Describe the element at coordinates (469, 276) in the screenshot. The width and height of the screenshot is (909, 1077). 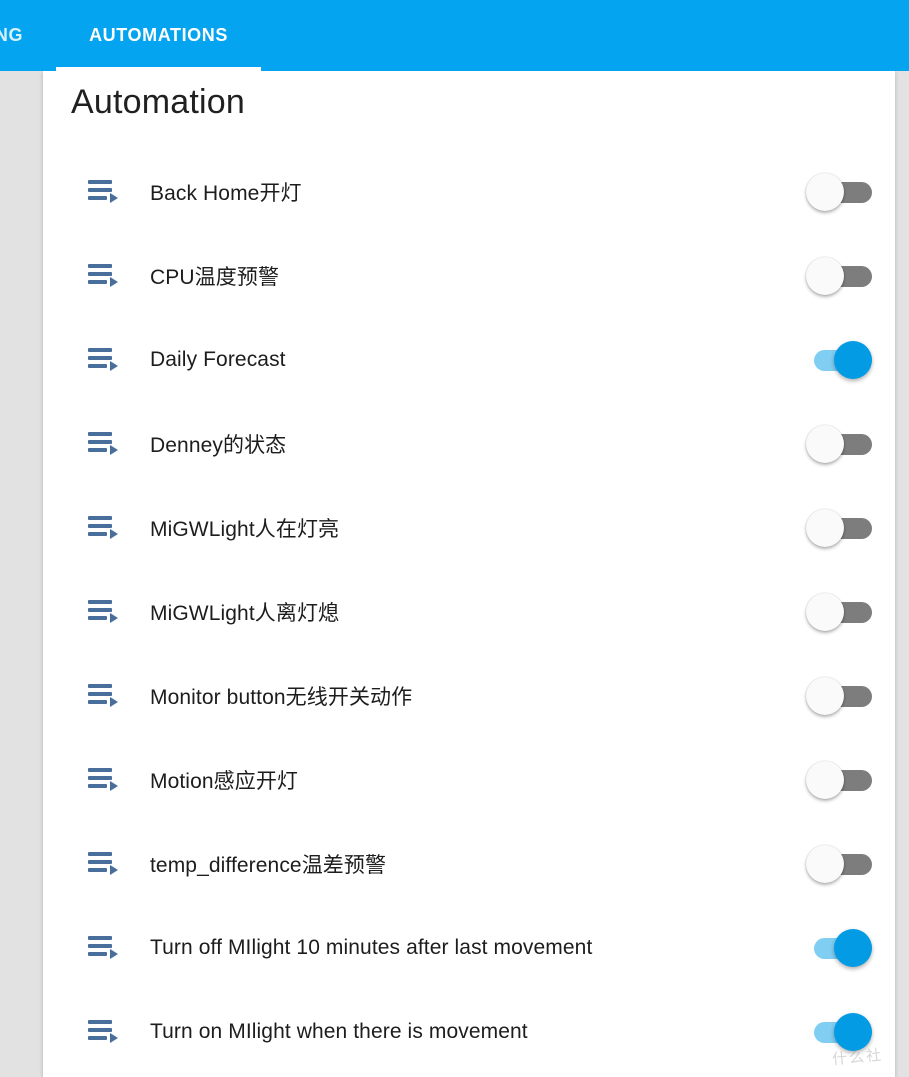
I see `automation-row: CPU温度预警` at that location.